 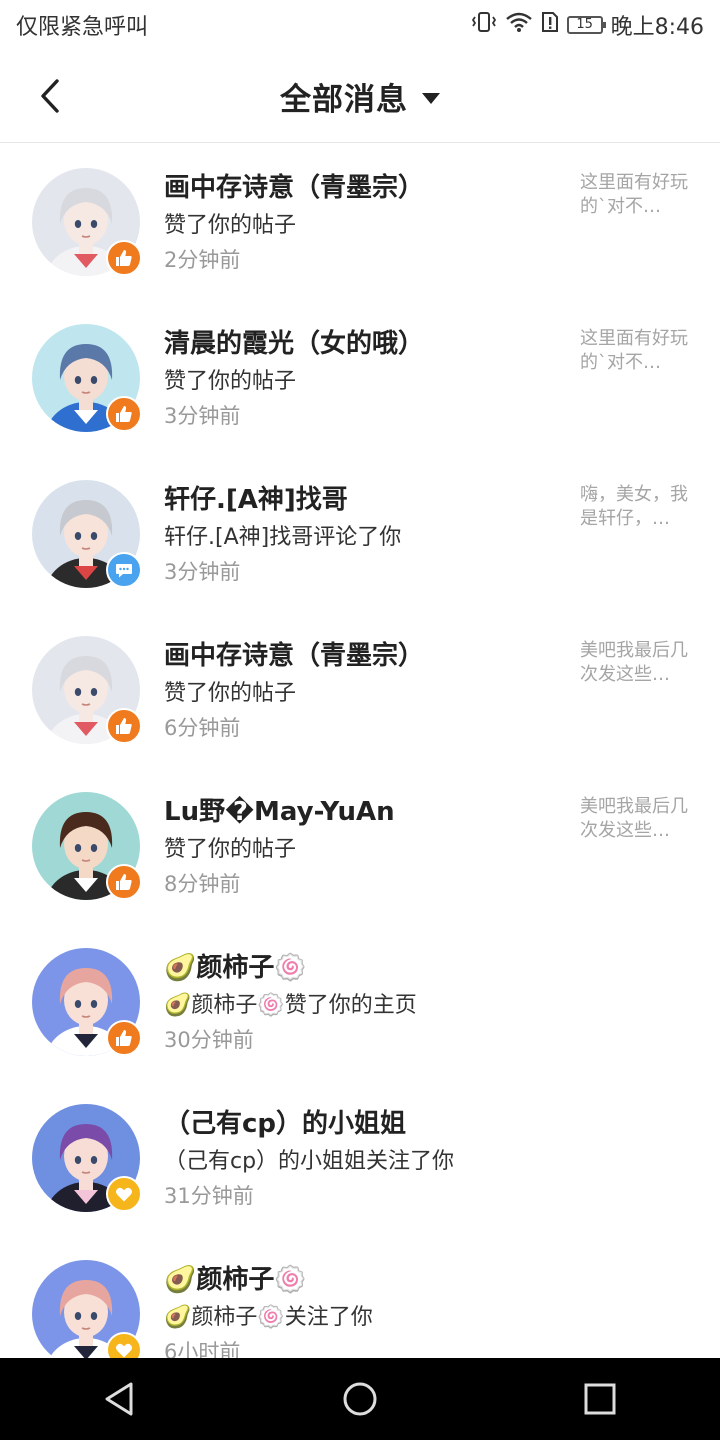 What do you see at coordinates (209, 1196) in the screenshot?
I see `message-time: 31分钟前` at bounding box center [209, 1196].